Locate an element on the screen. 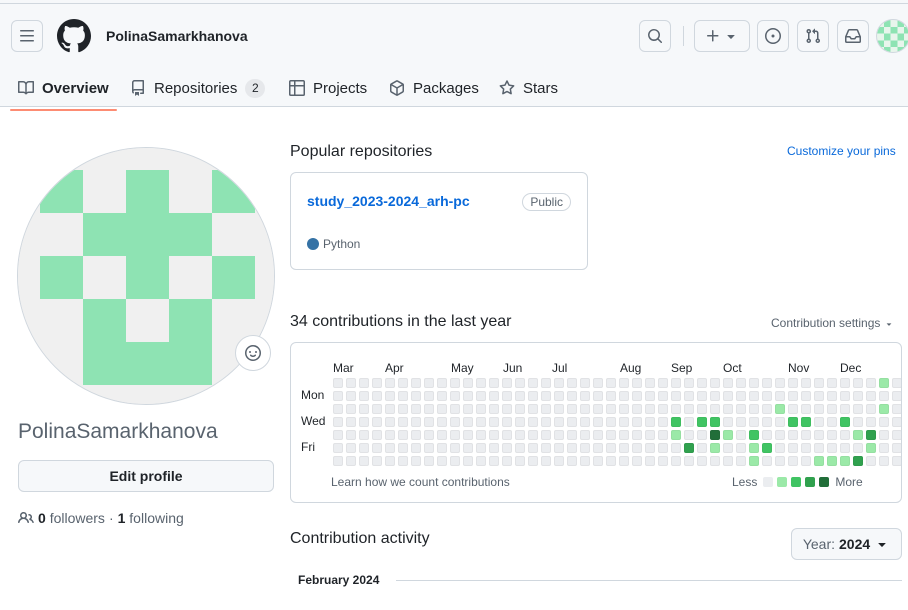 This screenshot has height=610, width=908. following-link: 1 following is located at coordinates (151, 518).